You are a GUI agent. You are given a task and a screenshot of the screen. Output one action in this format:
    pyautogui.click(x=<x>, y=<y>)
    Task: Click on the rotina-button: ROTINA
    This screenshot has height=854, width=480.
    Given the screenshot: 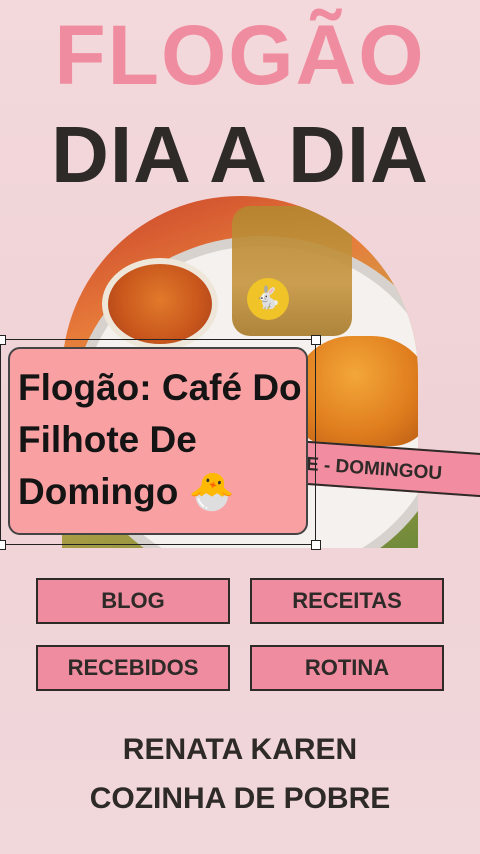 What is the action you would take?
    pyautogui.click(x=347, y=668)
    